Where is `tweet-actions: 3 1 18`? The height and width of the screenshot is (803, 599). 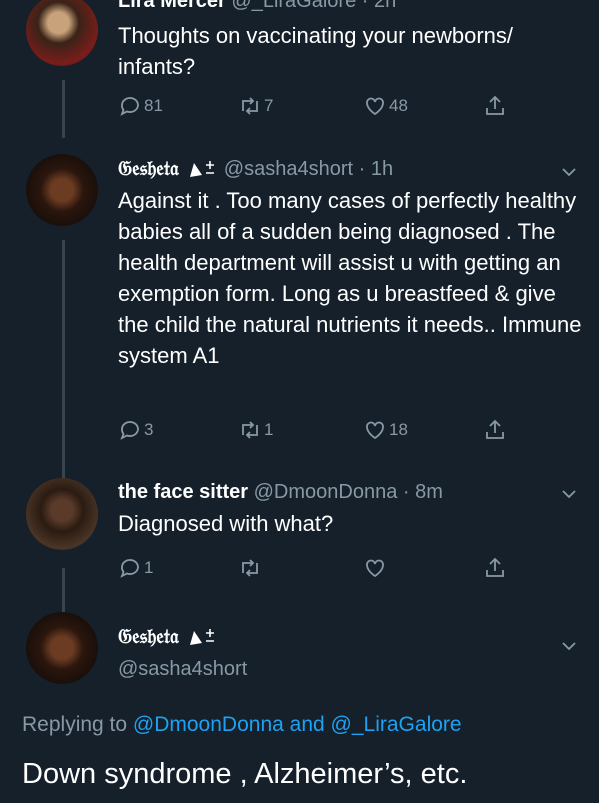 tweet-actions: 3 1 18 is located at coordinates (318, 433).